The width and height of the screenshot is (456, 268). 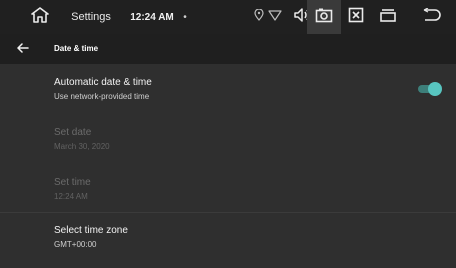 I want to click on item-subtitle: GMT+00:00, so click(x=75, y=244).